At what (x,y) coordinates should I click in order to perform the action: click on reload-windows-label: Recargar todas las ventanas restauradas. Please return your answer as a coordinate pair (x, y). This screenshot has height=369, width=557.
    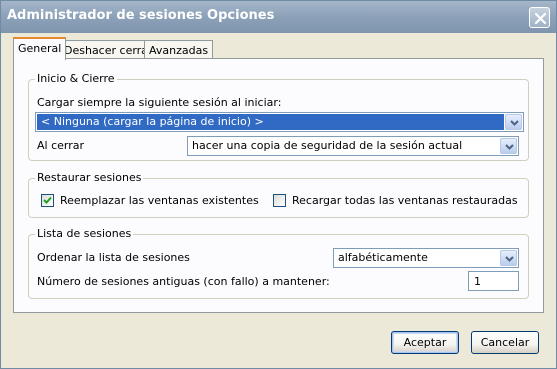
    Looking at the image, I should click on (405, 200).